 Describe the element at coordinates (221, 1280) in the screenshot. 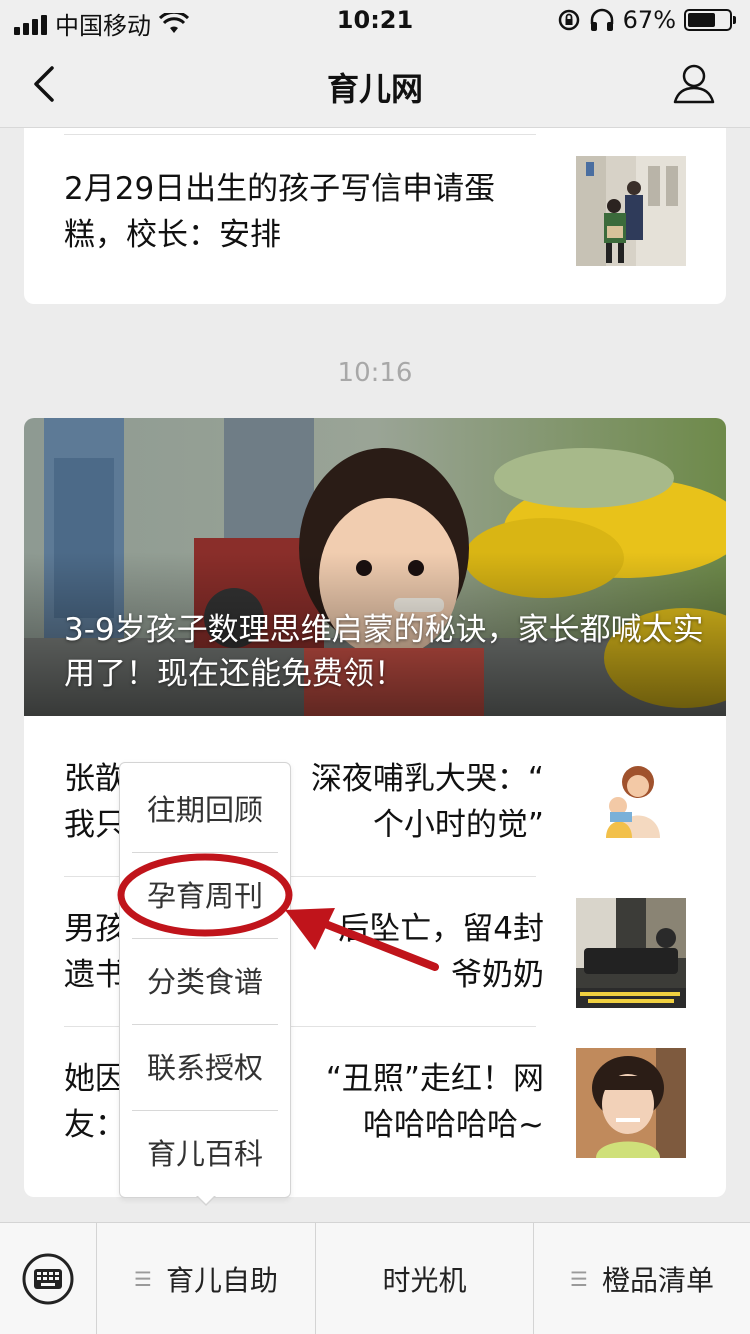

I see `tab-label: 育儿自助` at that location.